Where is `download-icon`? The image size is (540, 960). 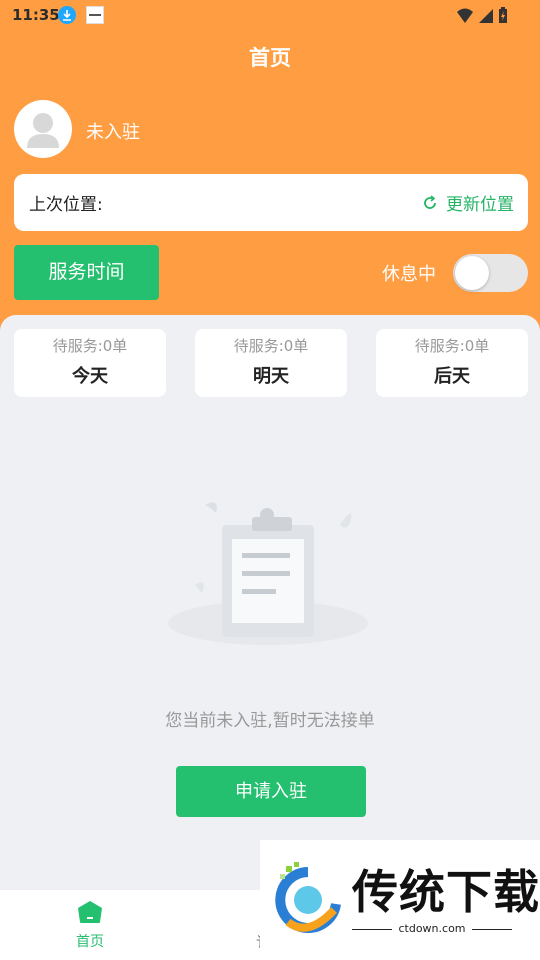 download-icon is located at coordinates (67, 15).